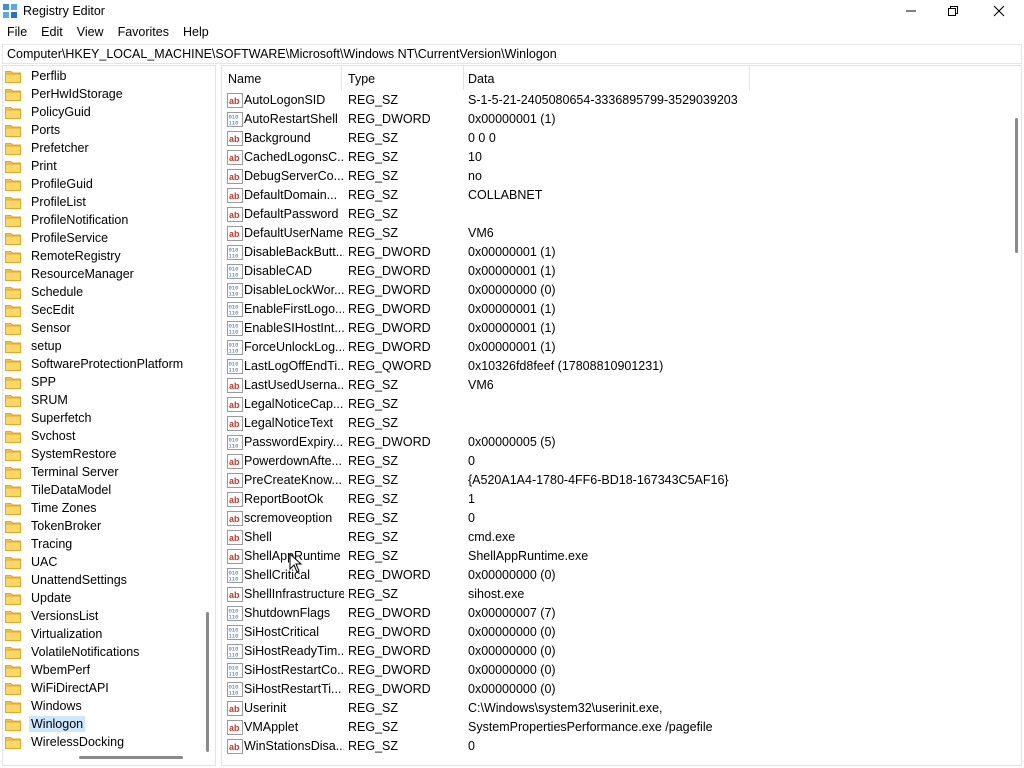 Image resolution: width=1024 pixels, height=768 pixels. I want to click on tree-item: SPP, so click(31, 382).